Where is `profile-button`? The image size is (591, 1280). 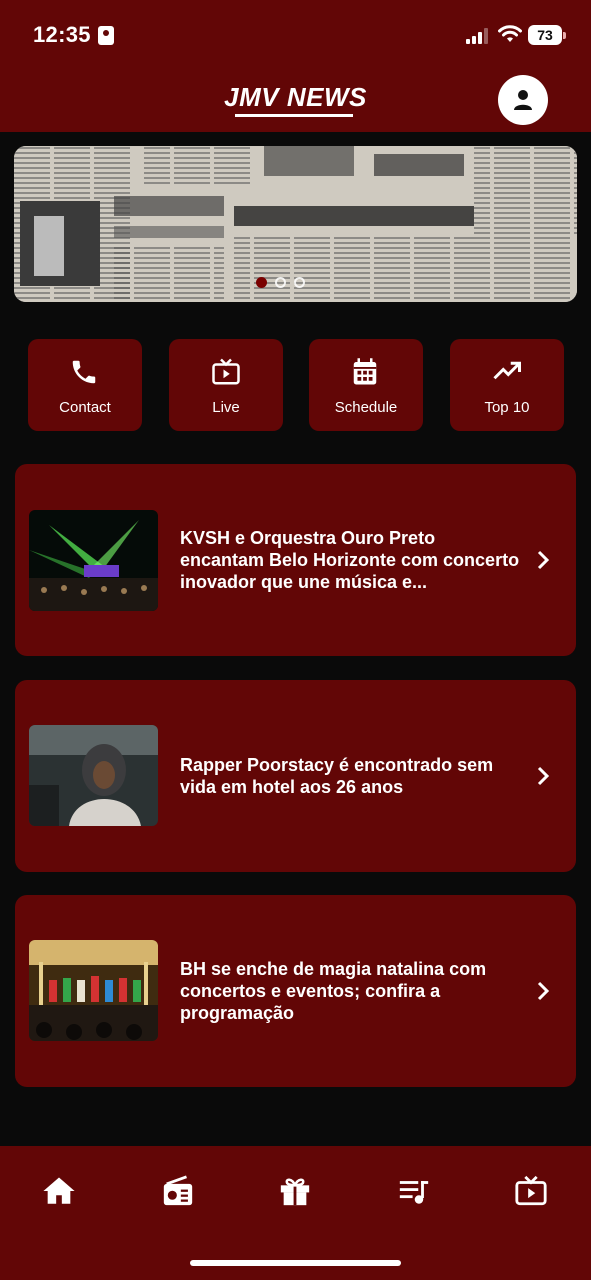
profile-button is located at coordinates (523, 100).